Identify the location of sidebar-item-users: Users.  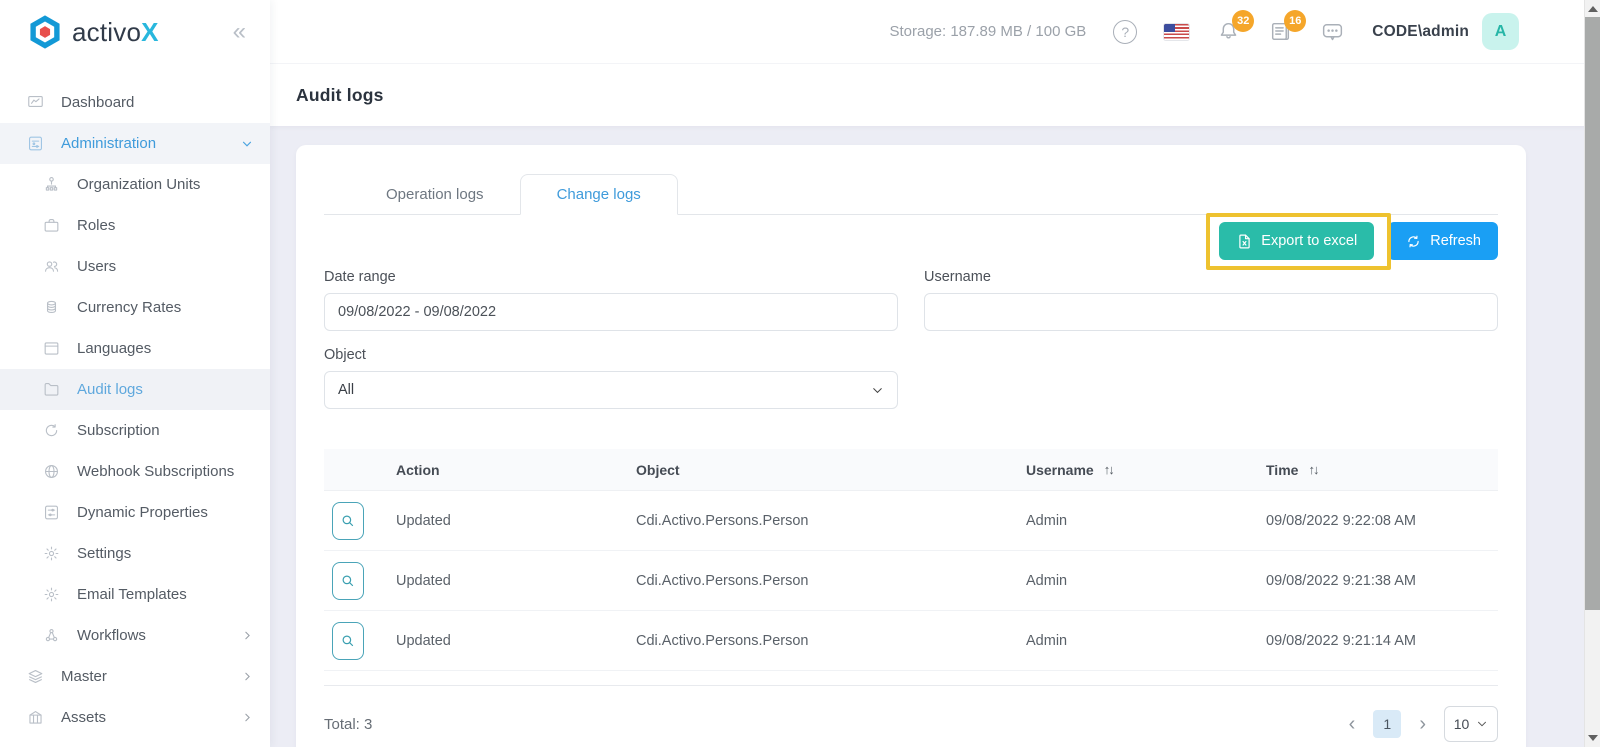
(135, 266).